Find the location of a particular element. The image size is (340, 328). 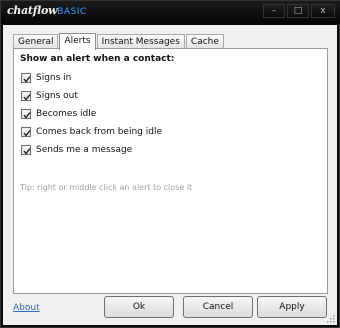

option-label: Comes back from being idle is located at coordinates (99, 132).